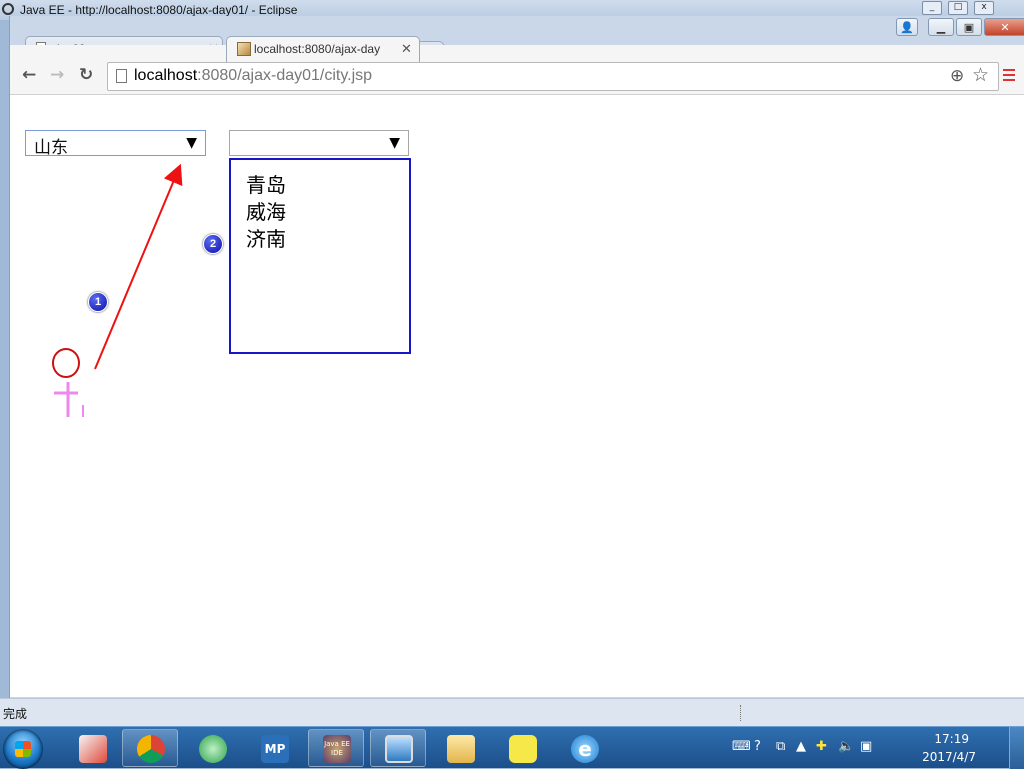  I want to click on taskbar-app-chrome, so click(150, 748).